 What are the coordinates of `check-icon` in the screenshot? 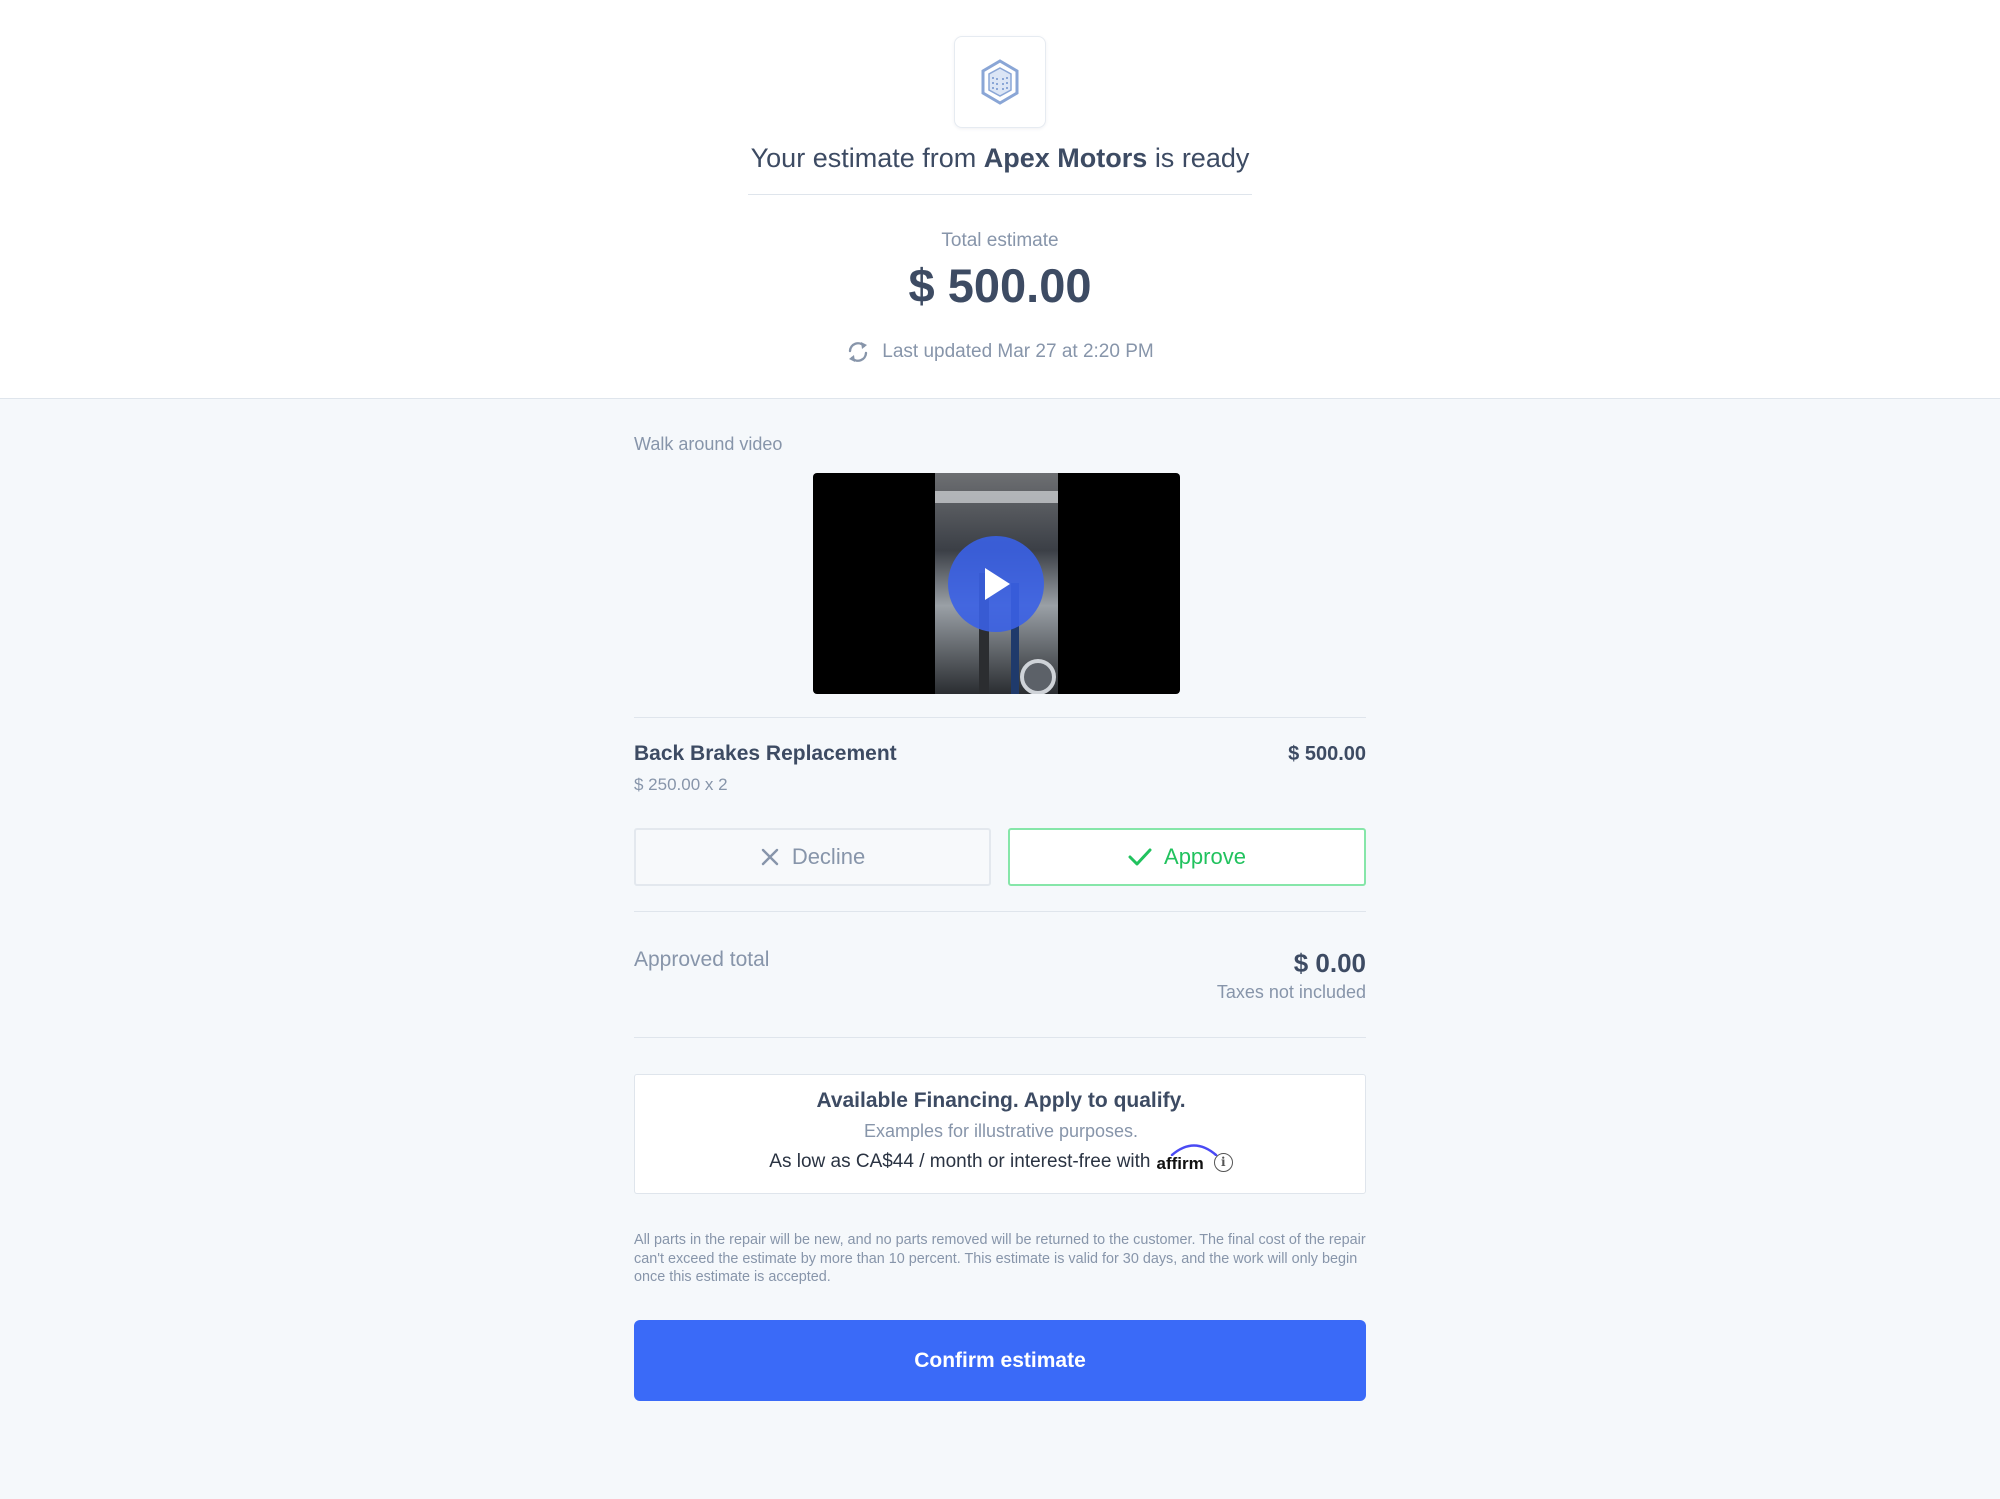 It's located at (1140, 857).